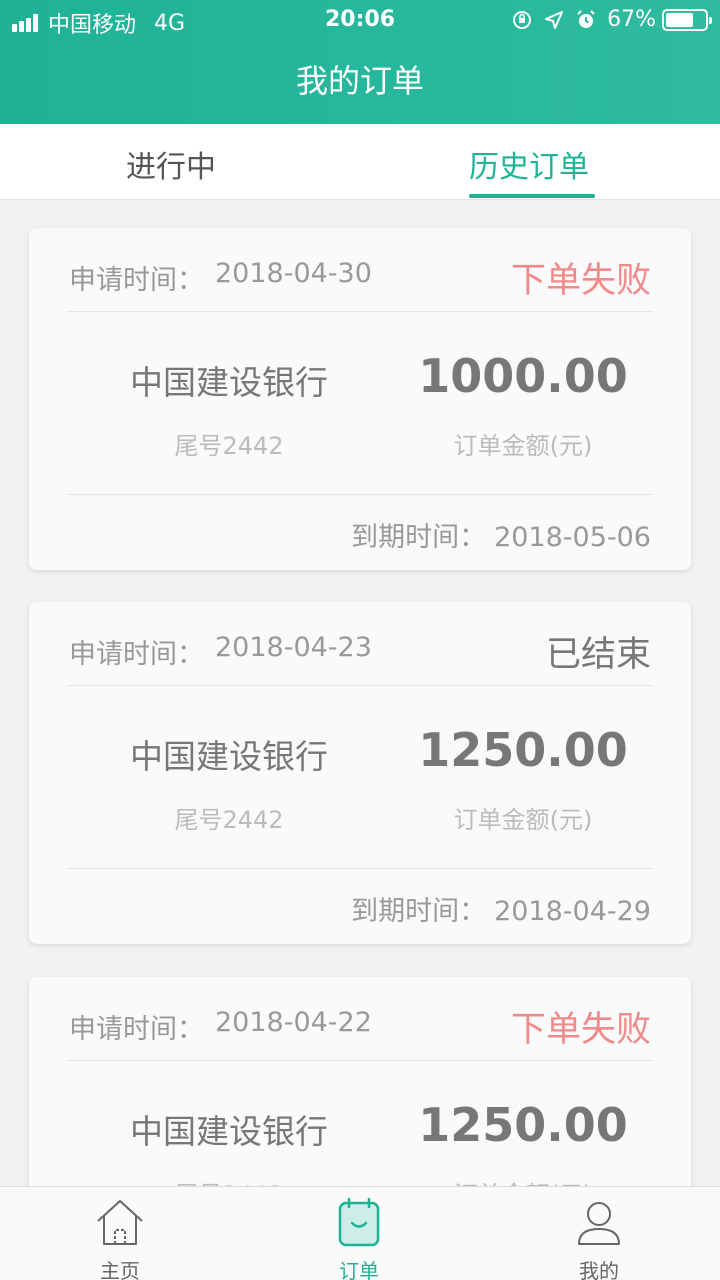 The width and height of the screenshot is (720, 1280). What do you see at coordinates (359, 1222) in the screenshot?
I see `order-icon` at bounding box center [359, 1222].